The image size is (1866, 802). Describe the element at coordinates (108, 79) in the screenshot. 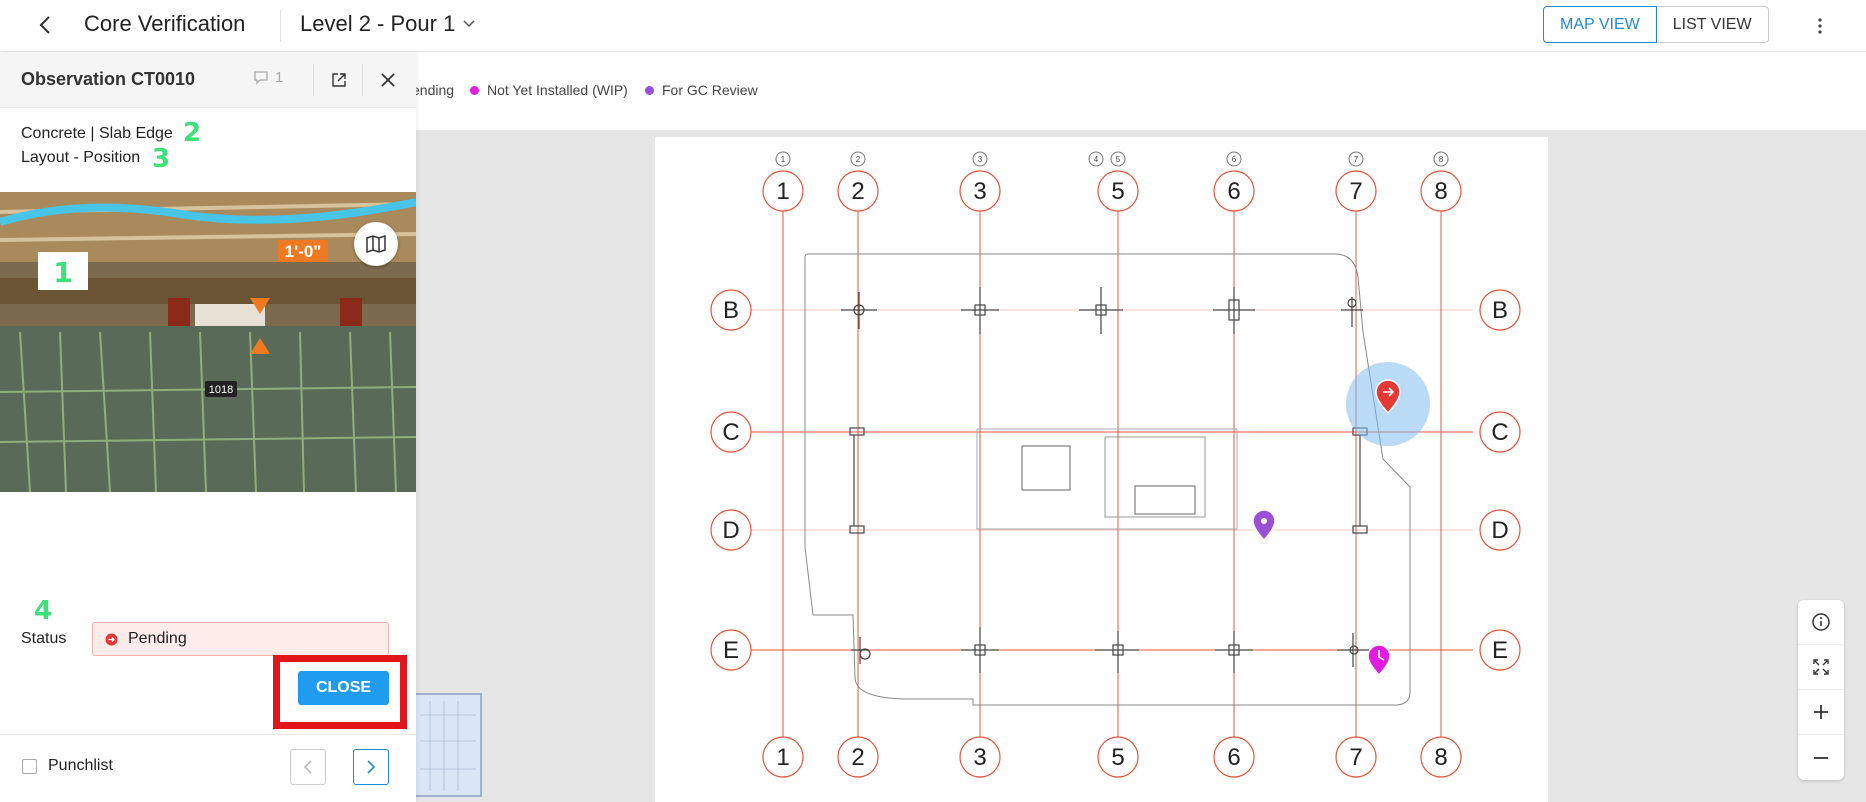

I see `observation-title: Observation CT0010` at that location.